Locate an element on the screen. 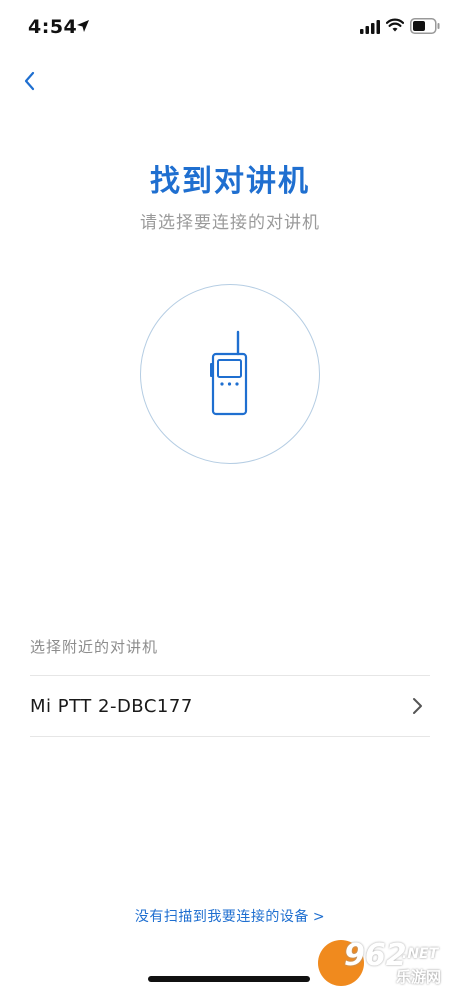 This screenshot has width=460, height=996. back-button is located at coordinates (29, 81).